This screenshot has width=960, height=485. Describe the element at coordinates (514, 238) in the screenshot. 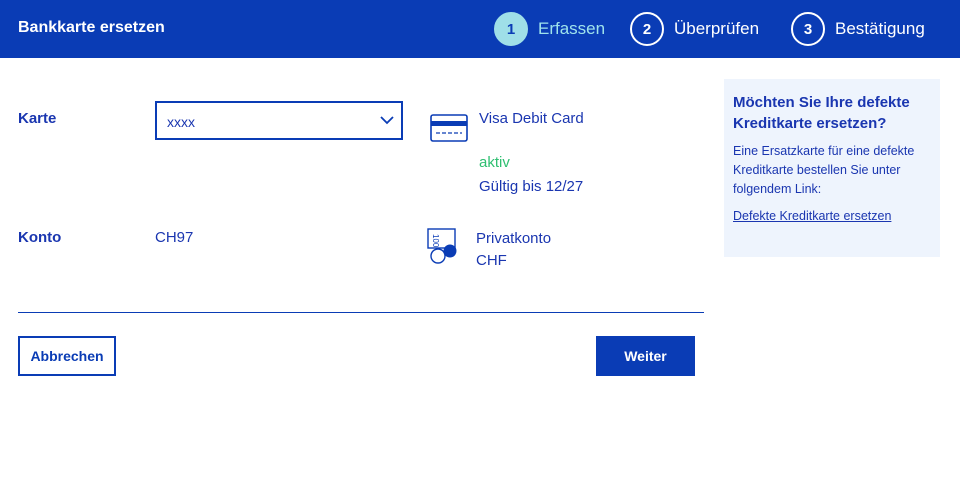

I see `account-type: Privatkonto` at that location.